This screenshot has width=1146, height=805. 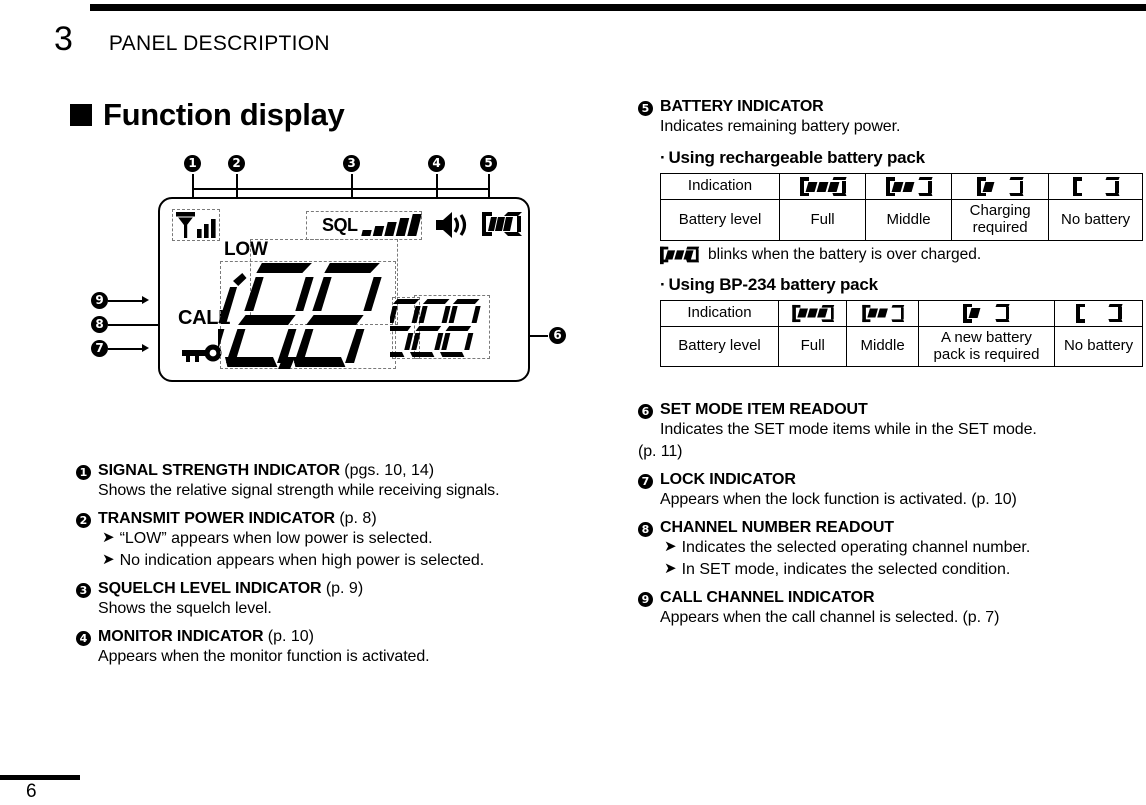 What do you see at coordinates (340, 189) in the screenshot?
I see `leader-bus-top` at bounding box center [340, 189].